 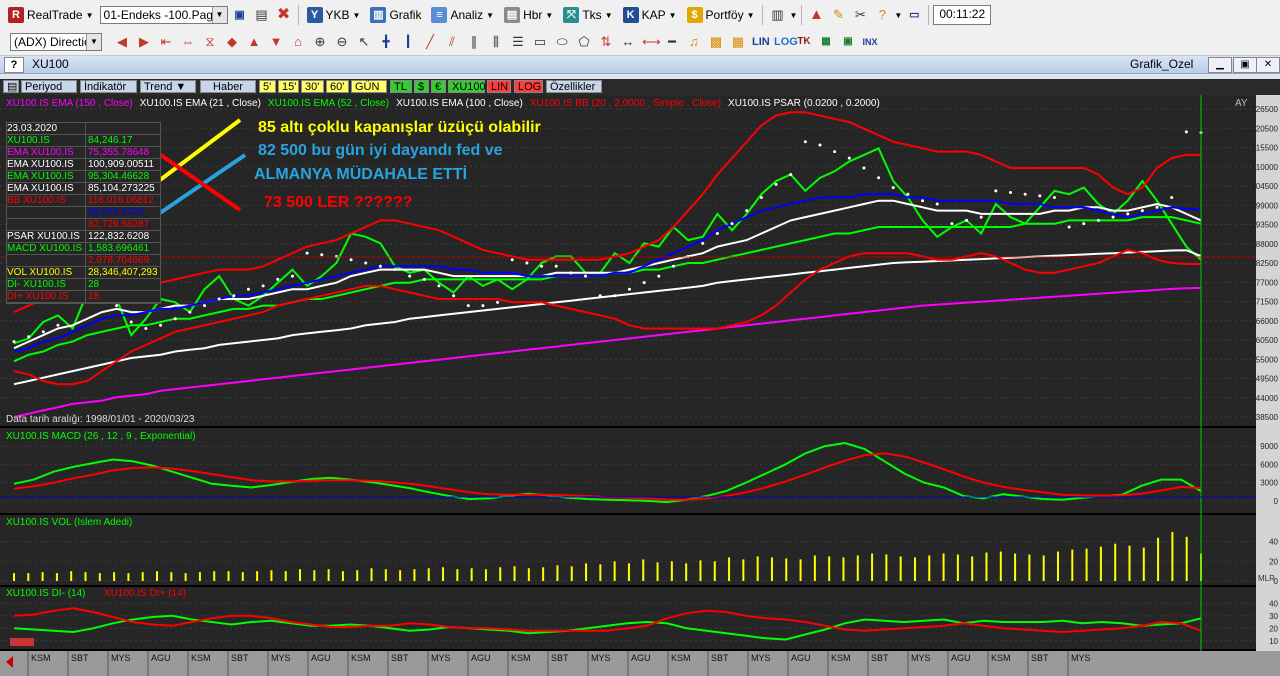 What do you see at coordinates (69, 522) in the screenshot?
I see `vol-title: XU100.IS VOL (Islem Adedi)` at bounding box center [69, 522].